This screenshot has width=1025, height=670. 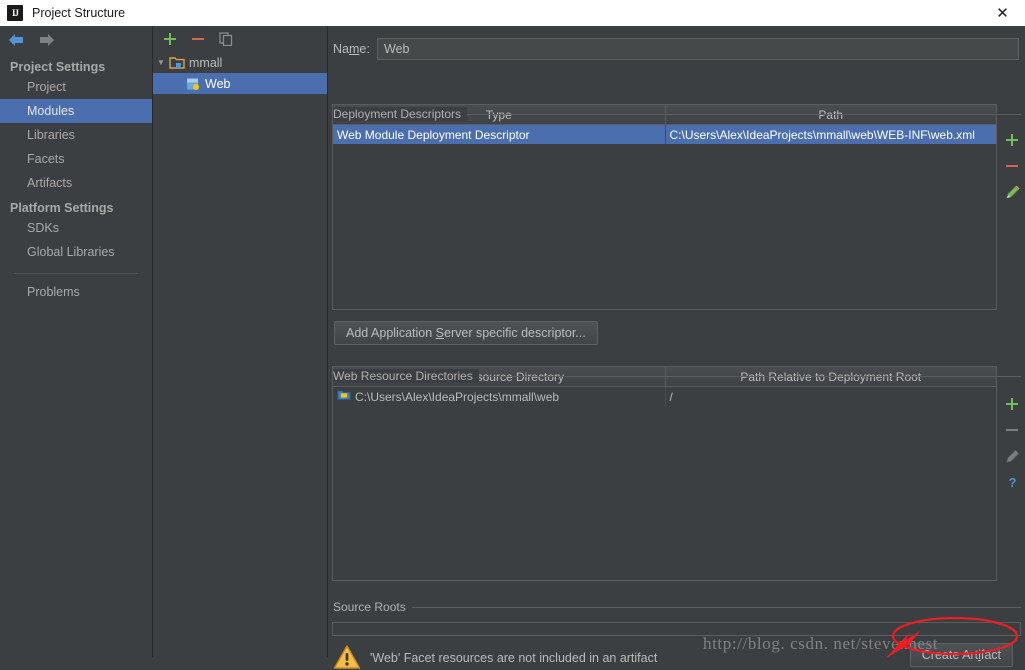 What do you see at coordinates (76, 252) in the screenshot?
I see `sidebar-item-global-libraries: Global Libraries` at bounding box center [76, 252].